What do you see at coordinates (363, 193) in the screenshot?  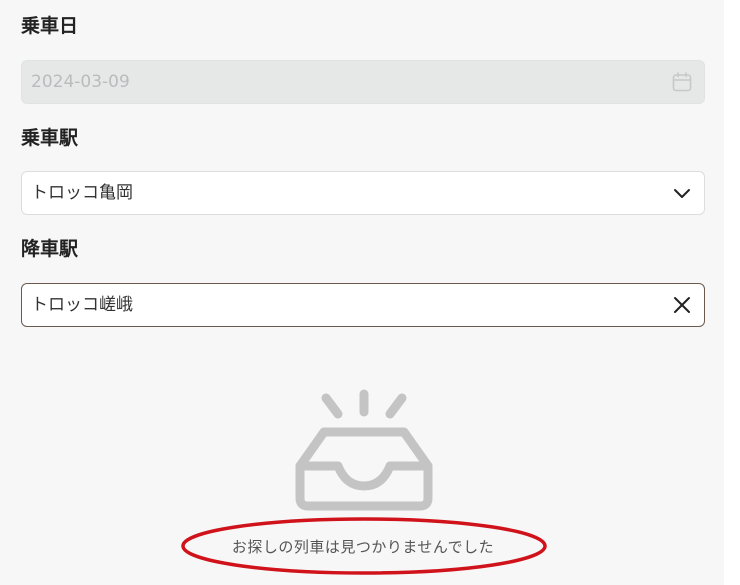 I see `boarding-station-select: トロッコ亀岡` at bounding box center [363, 193].